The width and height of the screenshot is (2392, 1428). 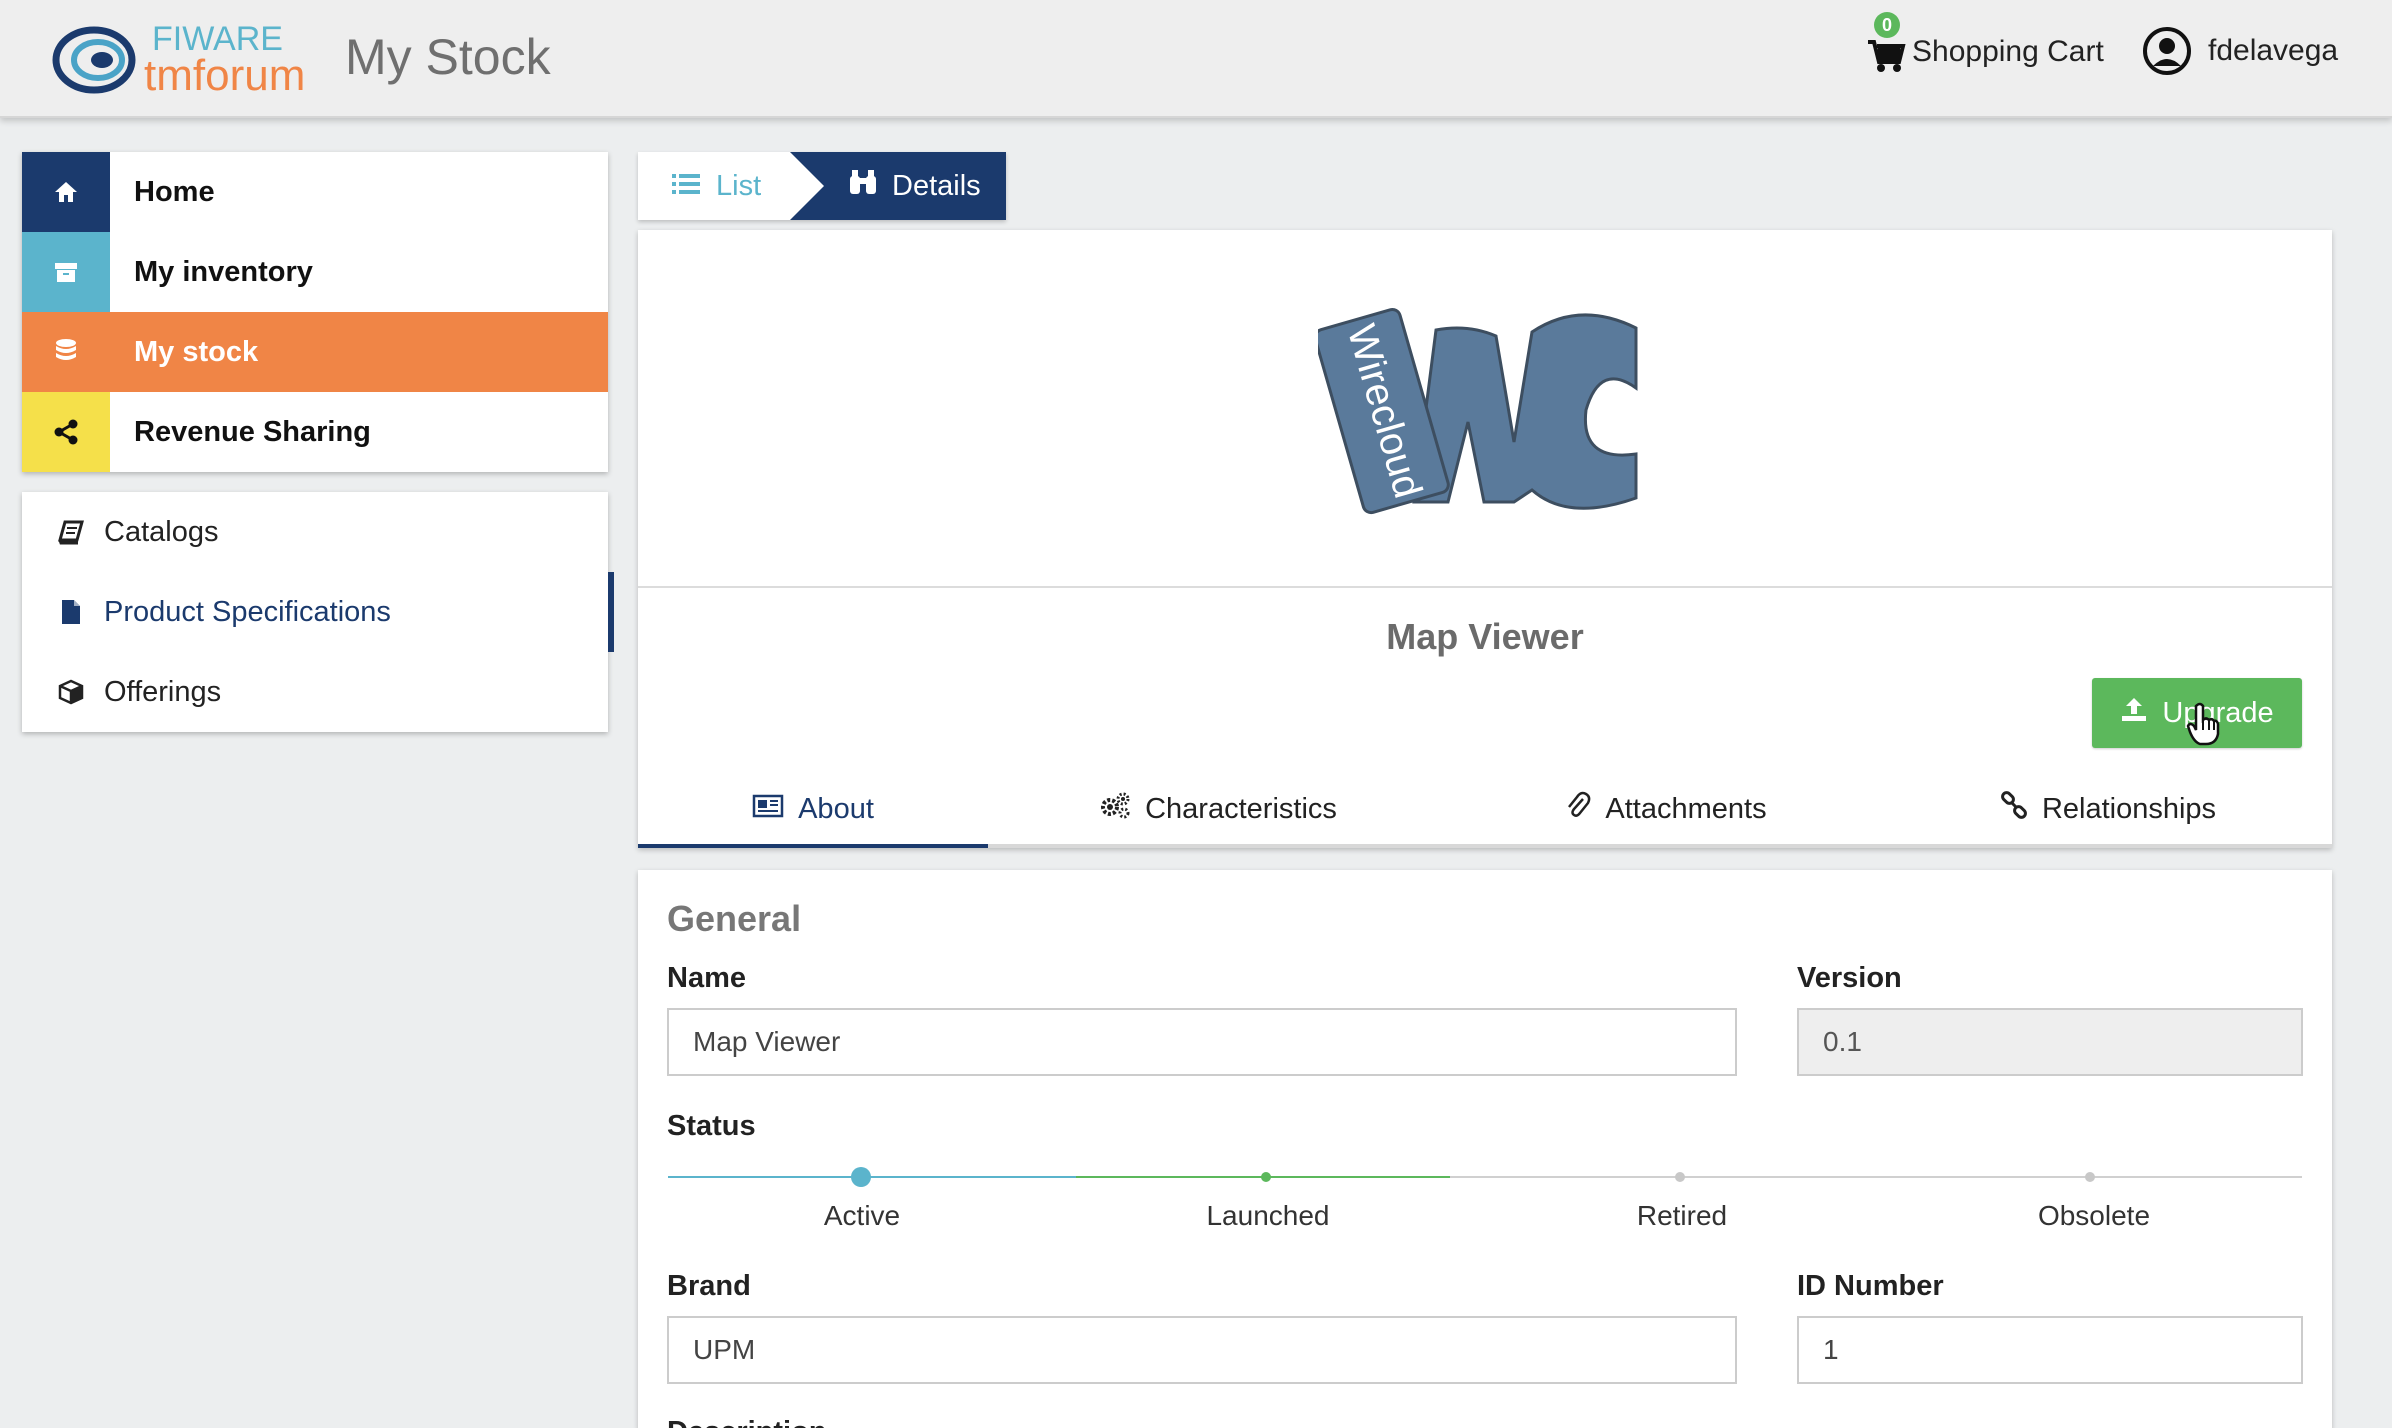 I want to click on cart-count-badge: 0, so click(x=1887, y=25).